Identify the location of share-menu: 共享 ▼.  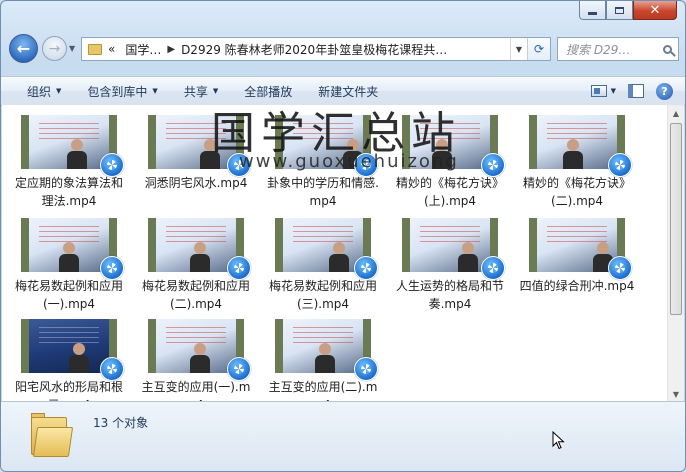
(201, 91).